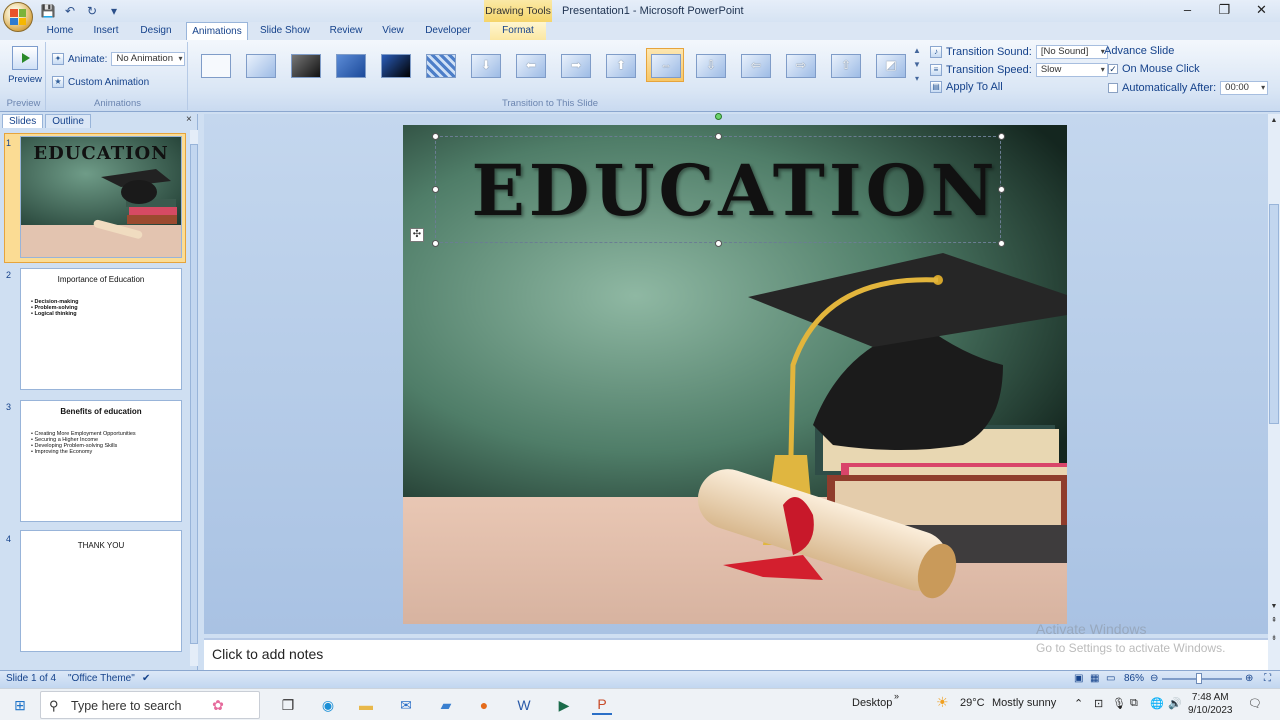 This screenshot has width=1280, height=720. I want to click on vertical-scrollbar: ▲ ▼ ⇞ ⇟, so click(1274, 392).